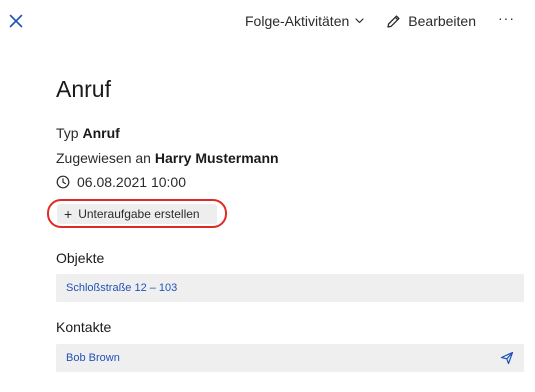 This screenshot has height=392, width=535. I want to click on contacts-list-item: Bob Brown, so click(290, 358).